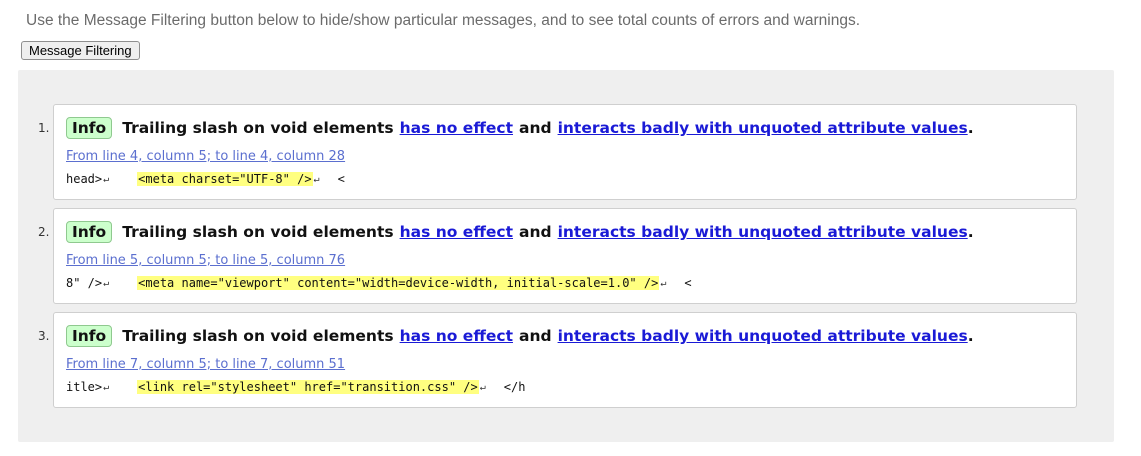 The width and height of the screenshot is (1141, 456). Describe the element at coordinates (84, 179) in the screenshot. I see `extract-before: head>` at that location.